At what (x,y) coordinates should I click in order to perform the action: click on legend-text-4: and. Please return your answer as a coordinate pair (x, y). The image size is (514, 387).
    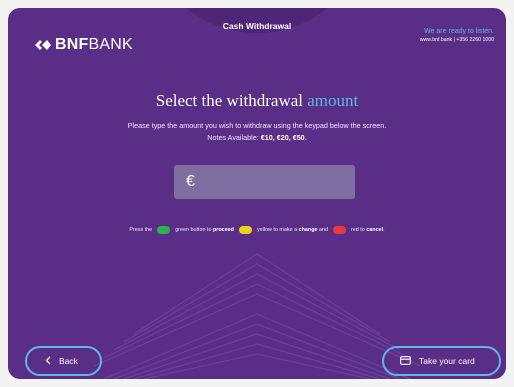
    Looking at the image, I should click on (323, 230).